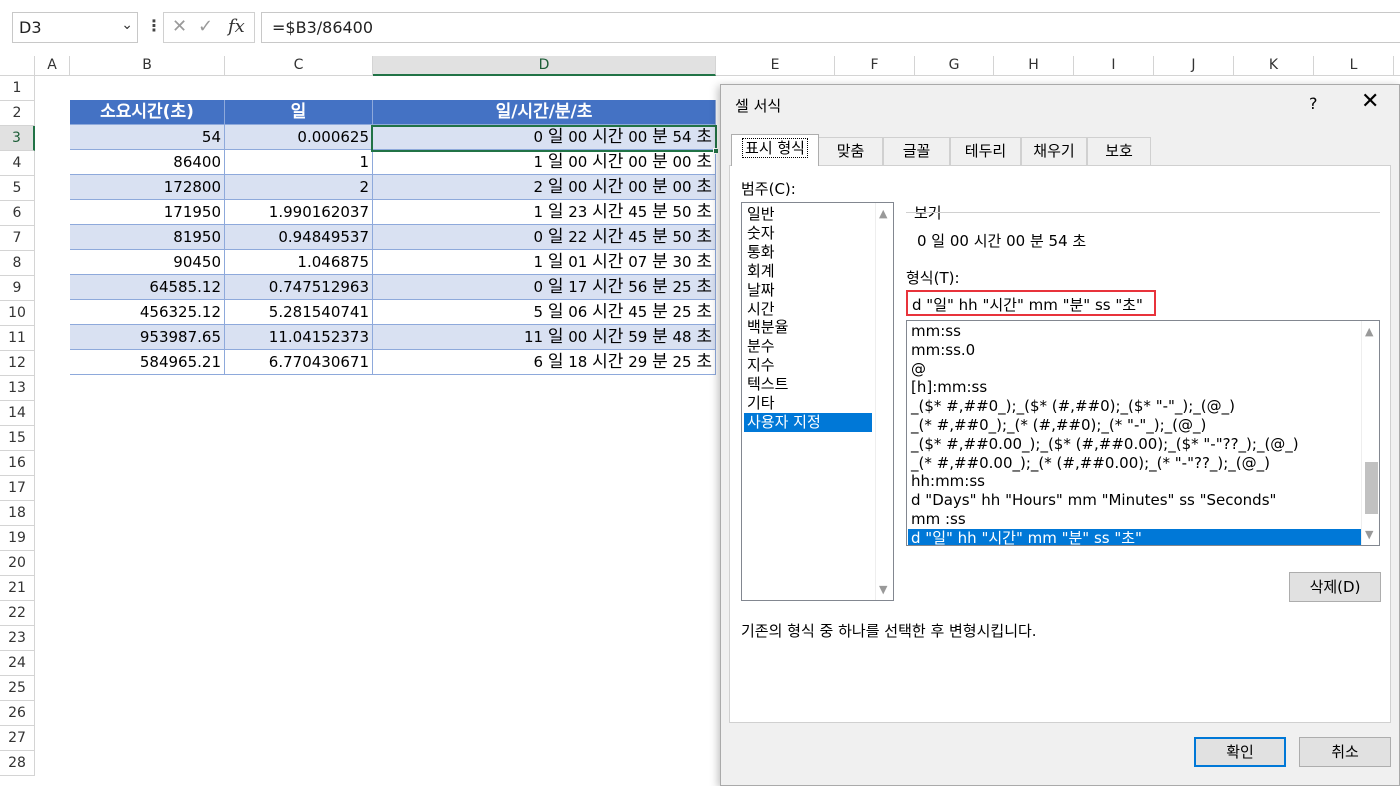  What do you see at coordinates (544, 212) in the screenshot?
I see `cell-dhms: 1 일 23 시간 45 분 50 초` at bounding box center [544, 212].